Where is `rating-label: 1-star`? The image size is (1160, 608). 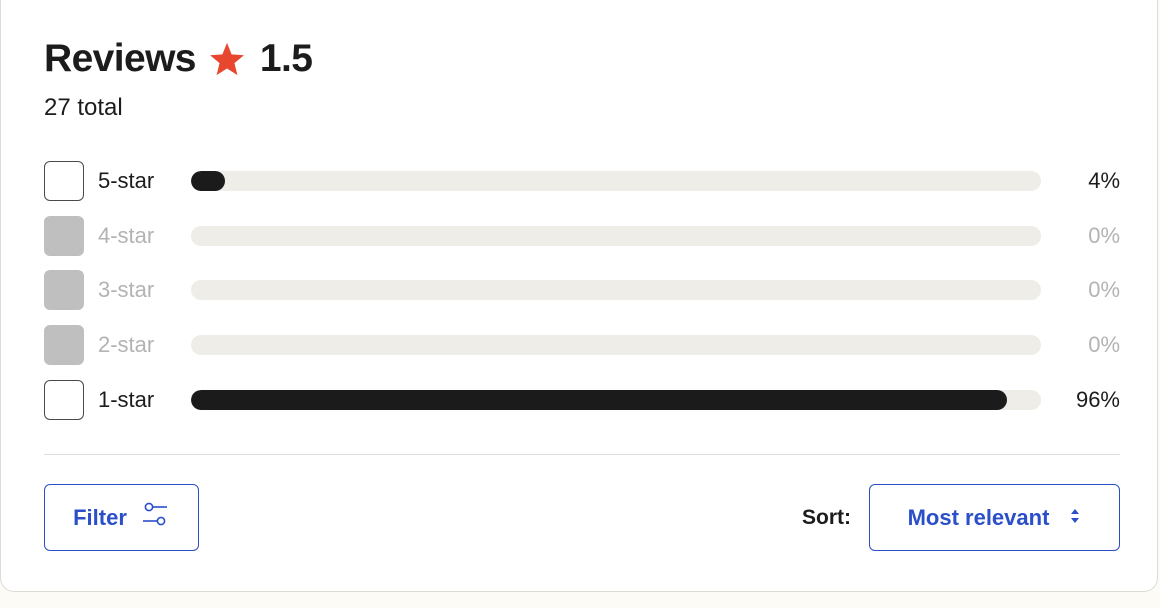
rating-label: 1-star is located at coordinates (126, 399).